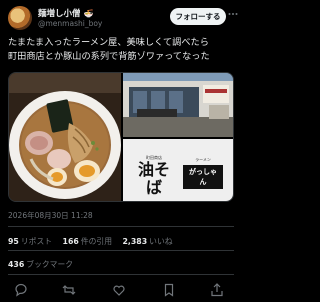  I want to click on like-icon, so click(119, 289).